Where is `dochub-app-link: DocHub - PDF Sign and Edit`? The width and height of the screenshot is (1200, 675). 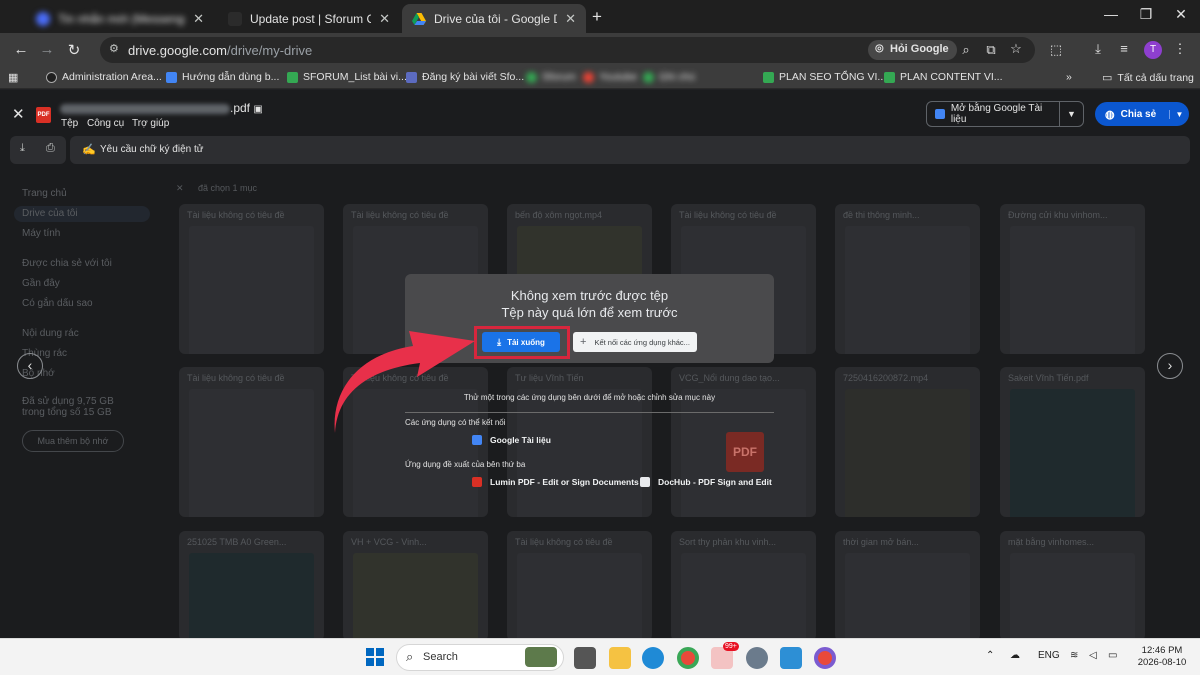 dochub-app-link: DocHub - PDF Sign and Edit is located at coordinates (706, 482).